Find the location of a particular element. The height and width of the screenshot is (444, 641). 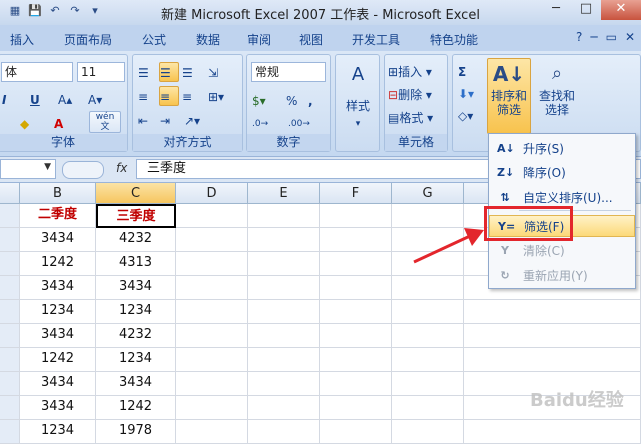

table-cell: 4313 is located at coordinates (136, 264).